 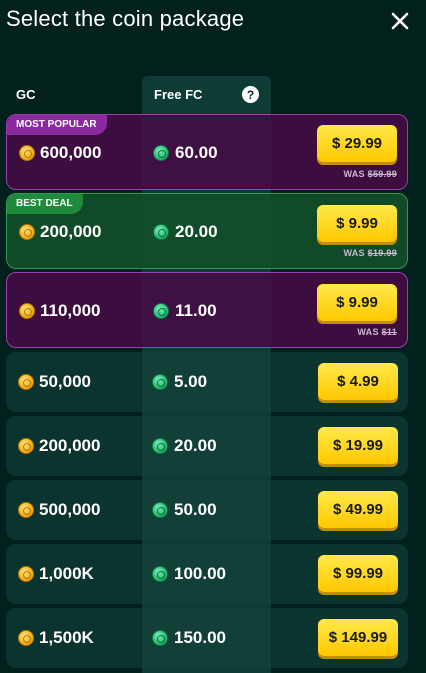 I want to click on buy-button: $ 149.99, so click(x=358, y=637).